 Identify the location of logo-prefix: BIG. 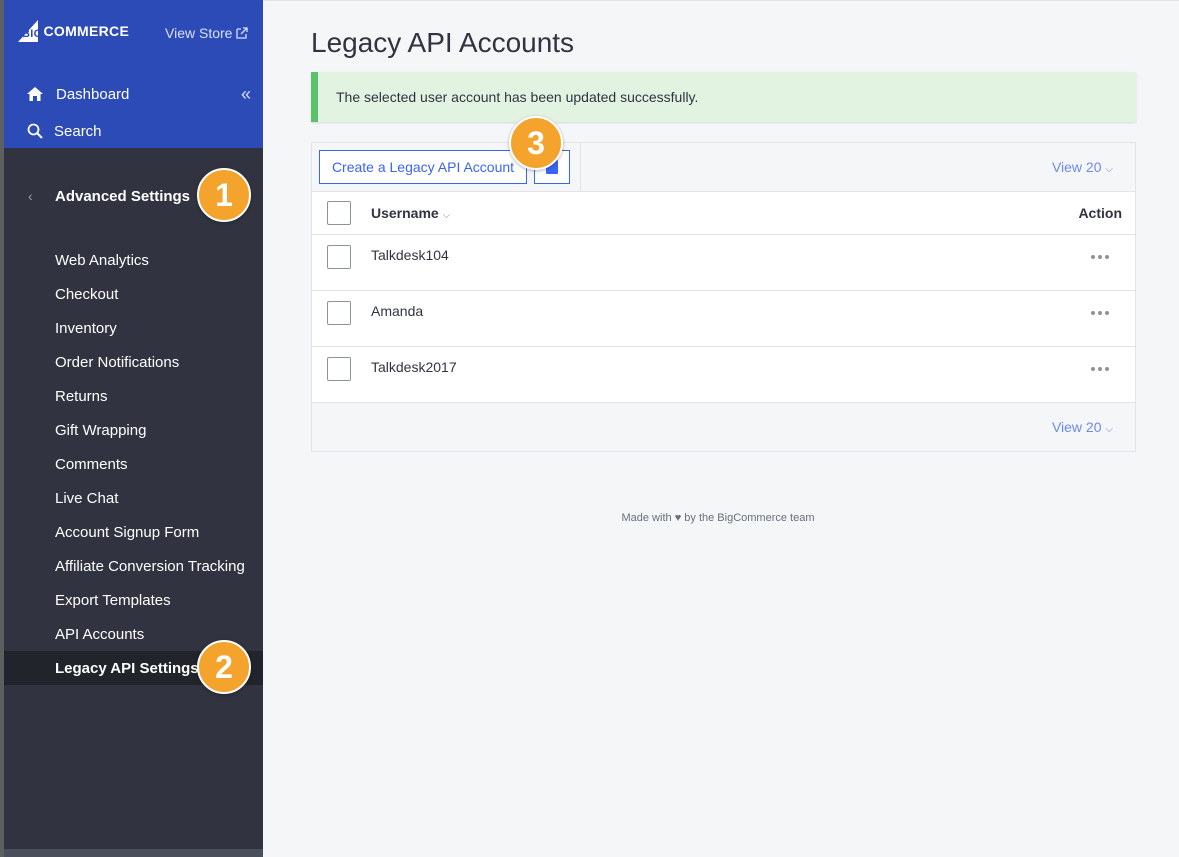
(32, 34).